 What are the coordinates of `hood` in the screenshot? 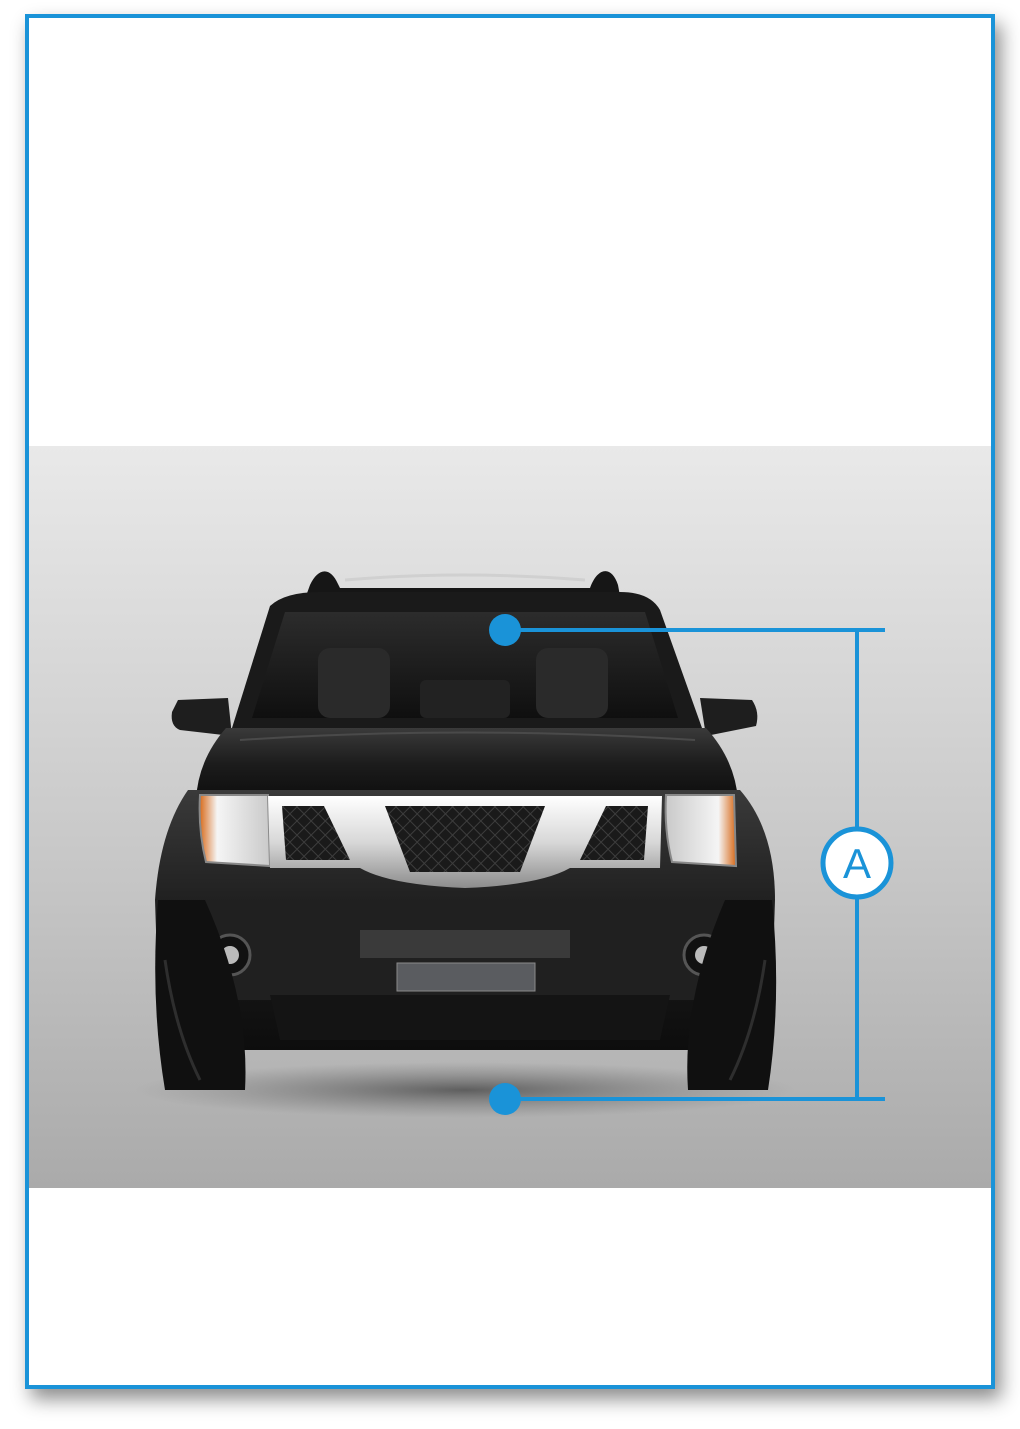 It's located at (467, 764).